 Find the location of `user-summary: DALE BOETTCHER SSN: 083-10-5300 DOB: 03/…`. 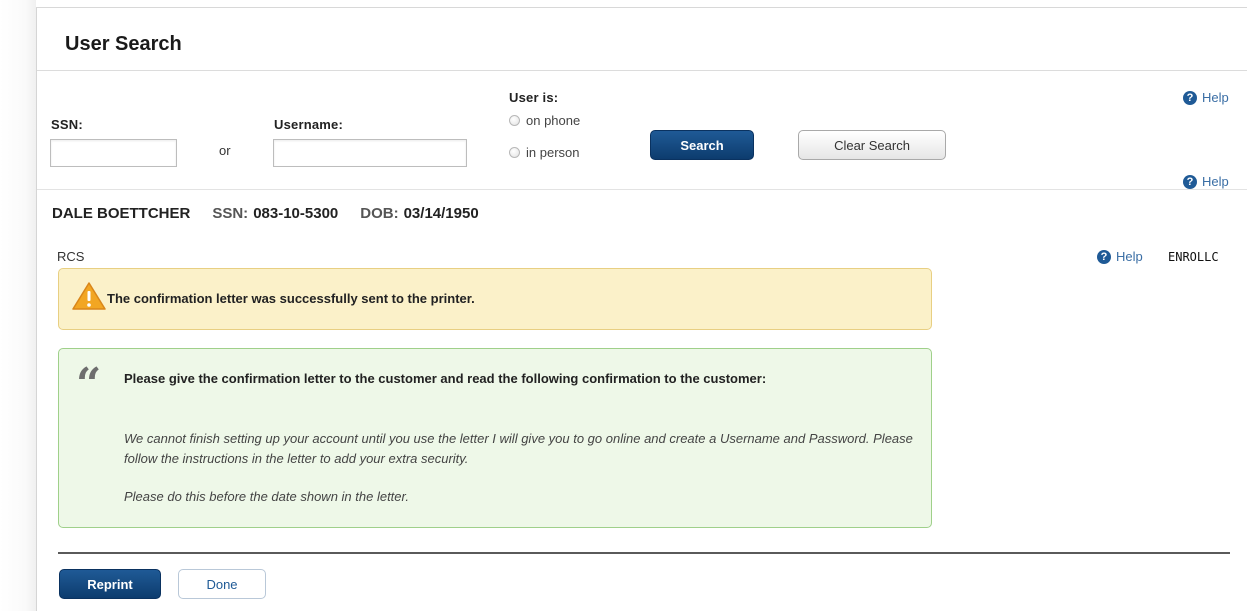

user-summary: DALE BOETTCHER SSN: 083-10-5300 DOB: 03/… is located at coordinates (265, 213).